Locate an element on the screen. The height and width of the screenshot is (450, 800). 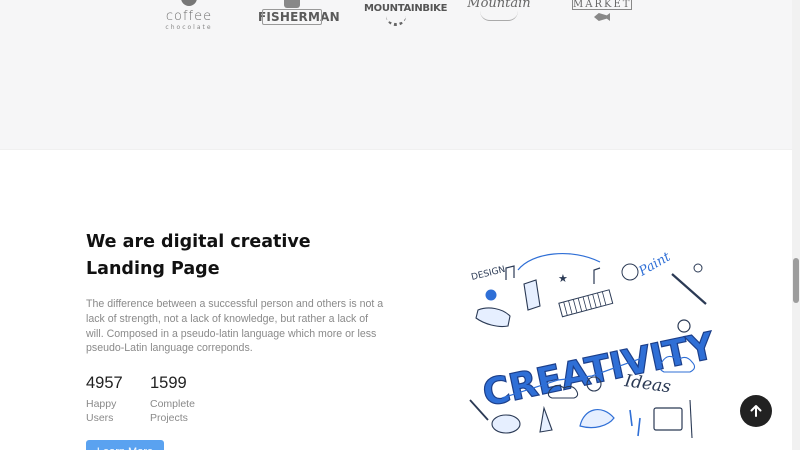
scroll-to-top-button is located at coordinates (756, 411).